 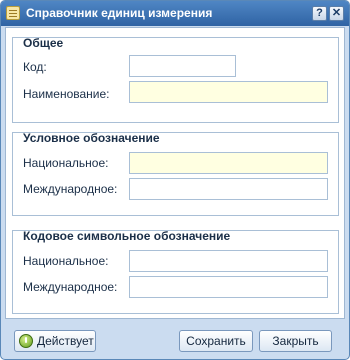 What do you see at coordinates (127, 236) in the screenshot?
I see `group-code-symbol-legend: Кодовое символьное обозначение` at bounding box center [127, 236].